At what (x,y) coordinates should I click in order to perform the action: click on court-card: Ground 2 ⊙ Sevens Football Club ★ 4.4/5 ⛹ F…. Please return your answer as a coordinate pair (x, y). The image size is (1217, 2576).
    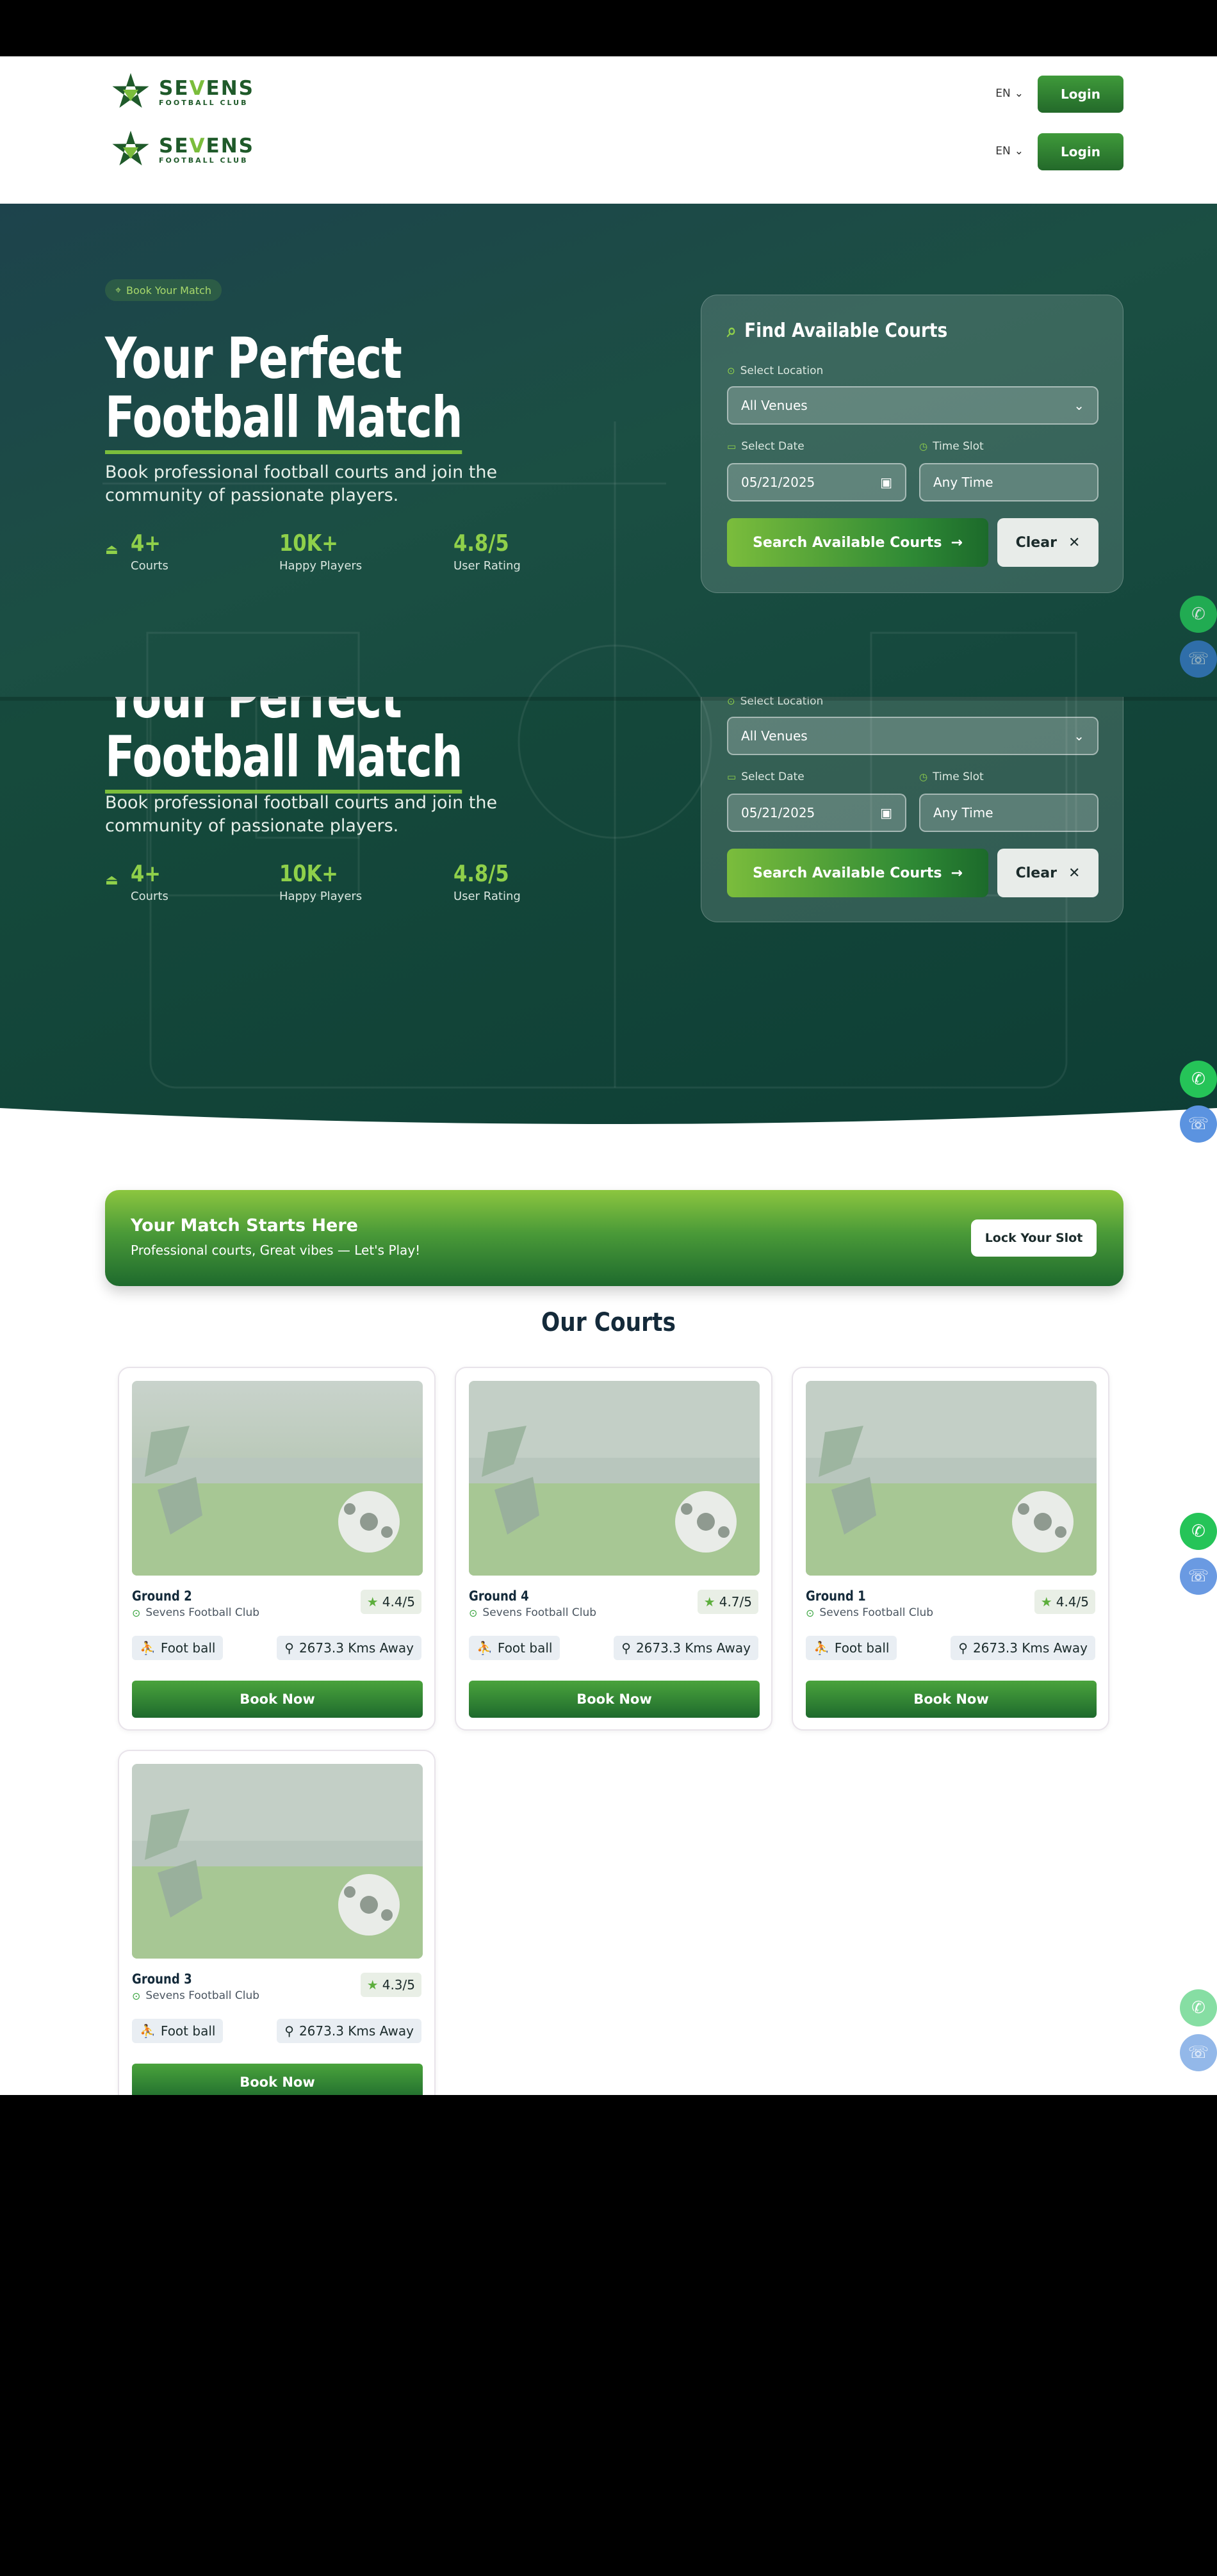
    Looking at the image, I should click on (277, 1549).